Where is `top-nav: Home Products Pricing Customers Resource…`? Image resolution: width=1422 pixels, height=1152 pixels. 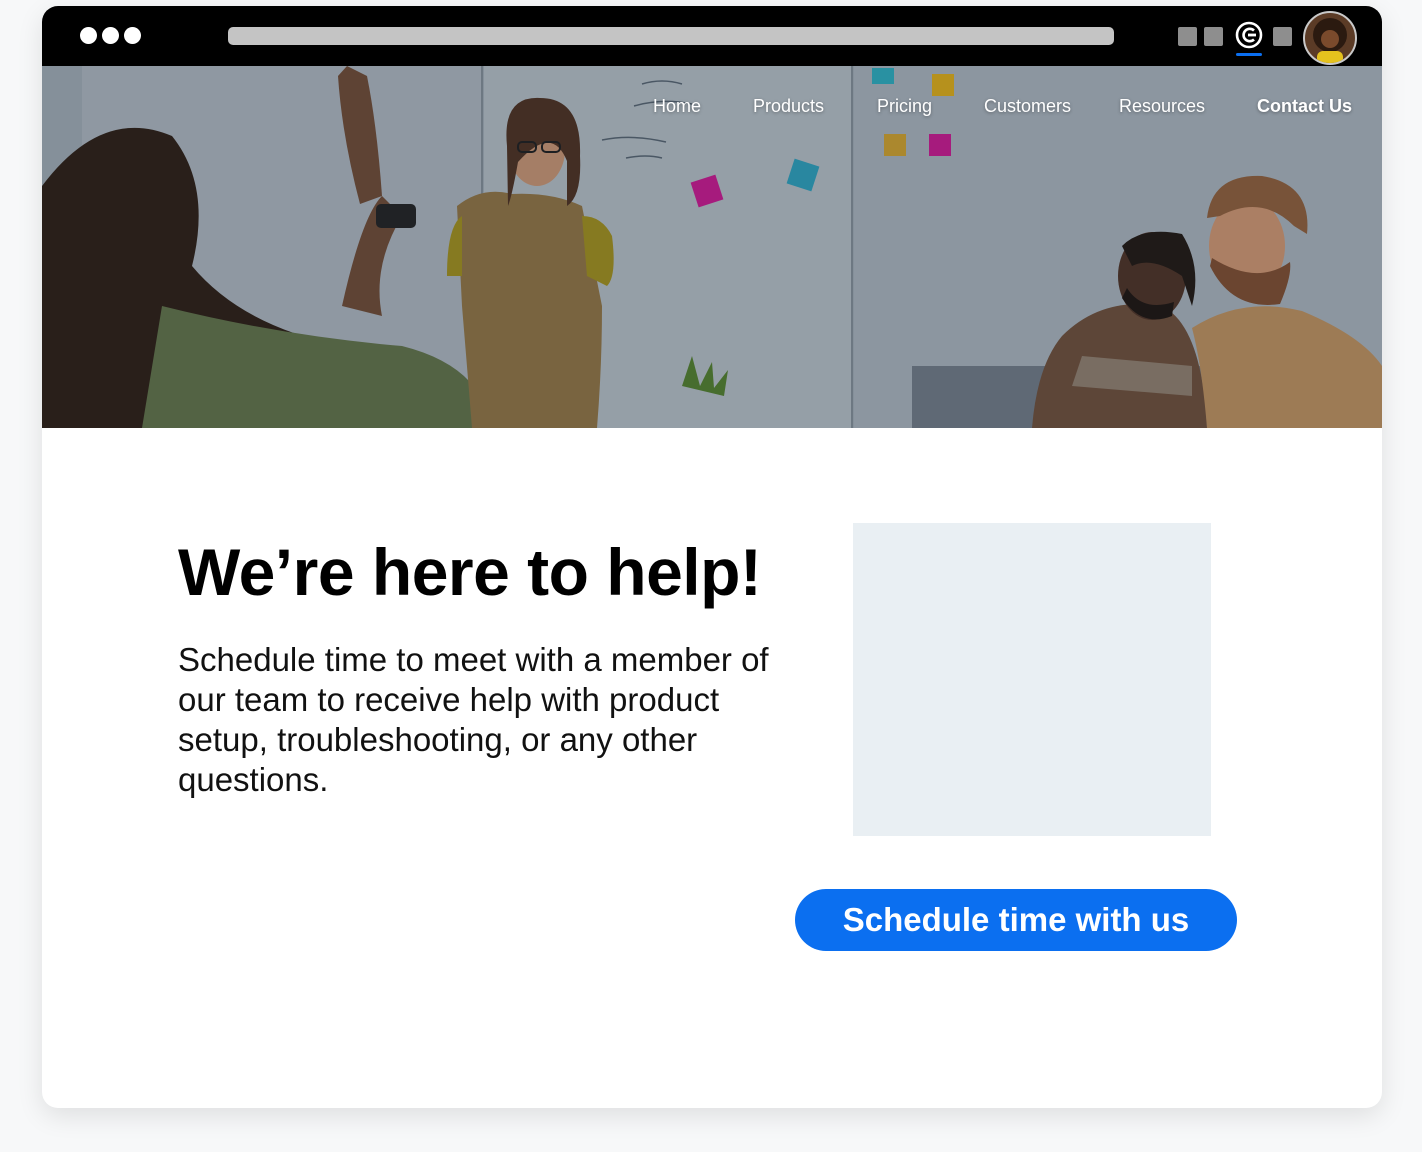 top-nav: Home Products Pricing Customers Resource… is located at coordinates (712, 108).